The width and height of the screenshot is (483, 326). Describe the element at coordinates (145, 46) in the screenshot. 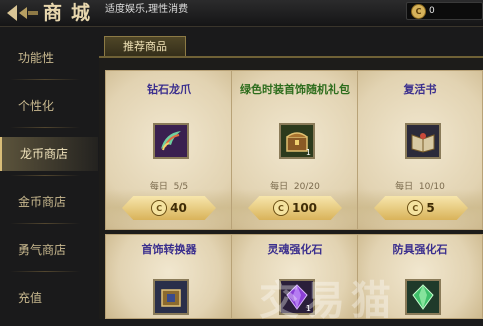

I see `tab-recommended: 推荐商品` at that location.